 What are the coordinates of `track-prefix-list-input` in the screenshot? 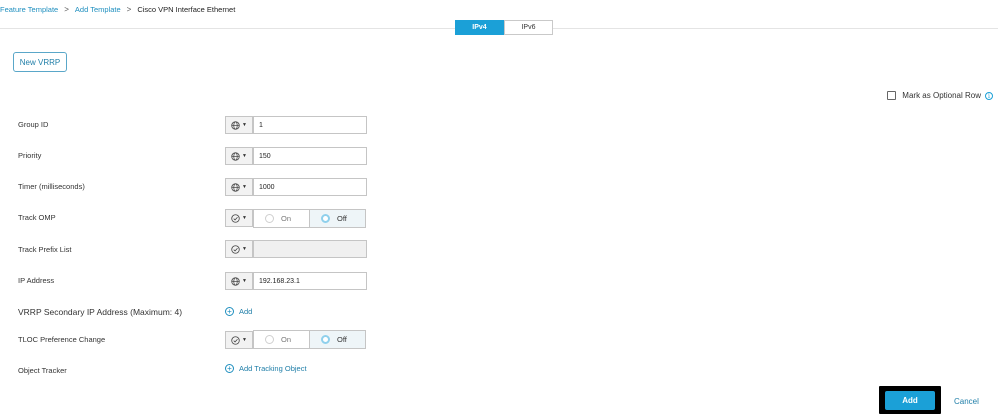 It's located at (310, 249).